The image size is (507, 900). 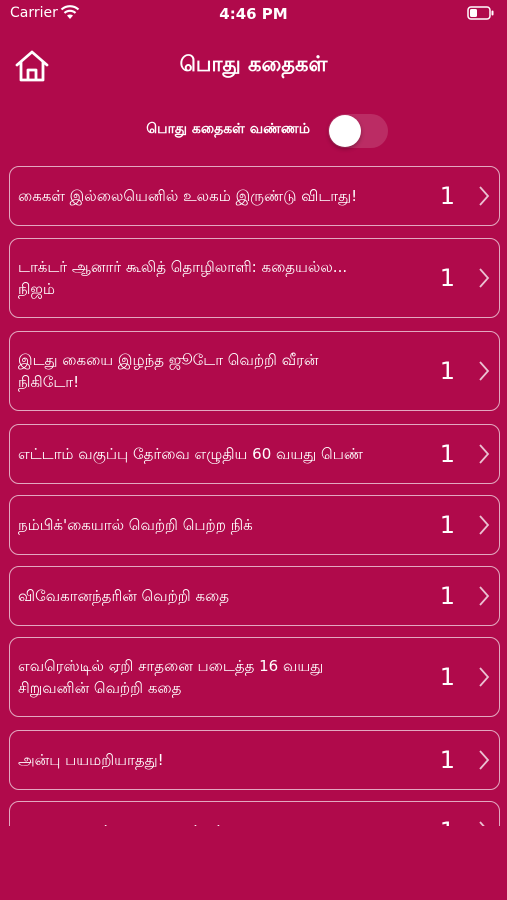 I want to click on story-row: அன்பு பயமறியாதது! 1, so click(x=254, y=760).